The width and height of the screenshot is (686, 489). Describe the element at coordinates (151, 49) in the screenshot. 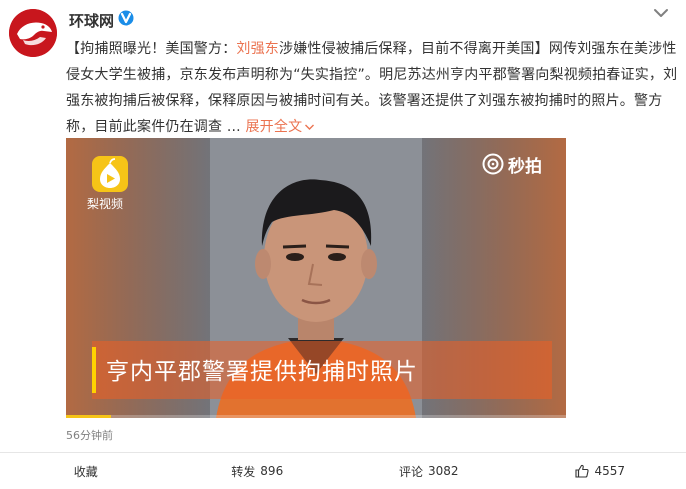

I see `post-text-part: 【拘捕照曝光！美国警方：` at that location.